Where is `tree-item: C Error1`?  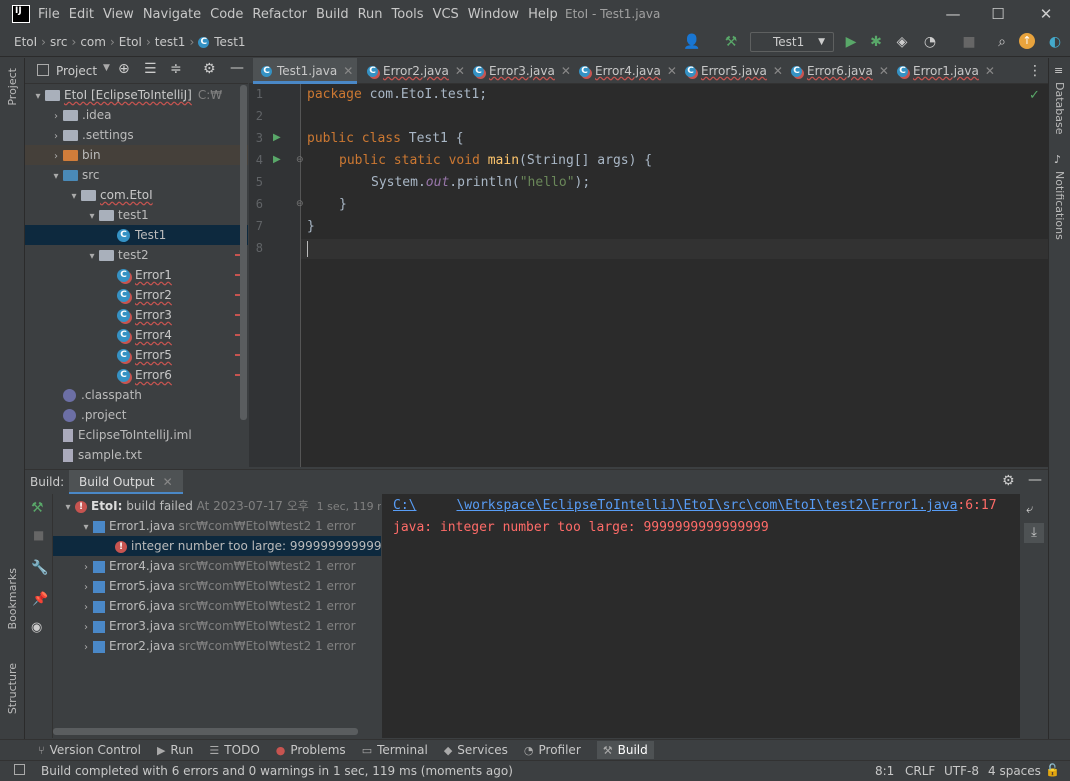 tree-item: C Error1 is located at coordinates (136, 275).